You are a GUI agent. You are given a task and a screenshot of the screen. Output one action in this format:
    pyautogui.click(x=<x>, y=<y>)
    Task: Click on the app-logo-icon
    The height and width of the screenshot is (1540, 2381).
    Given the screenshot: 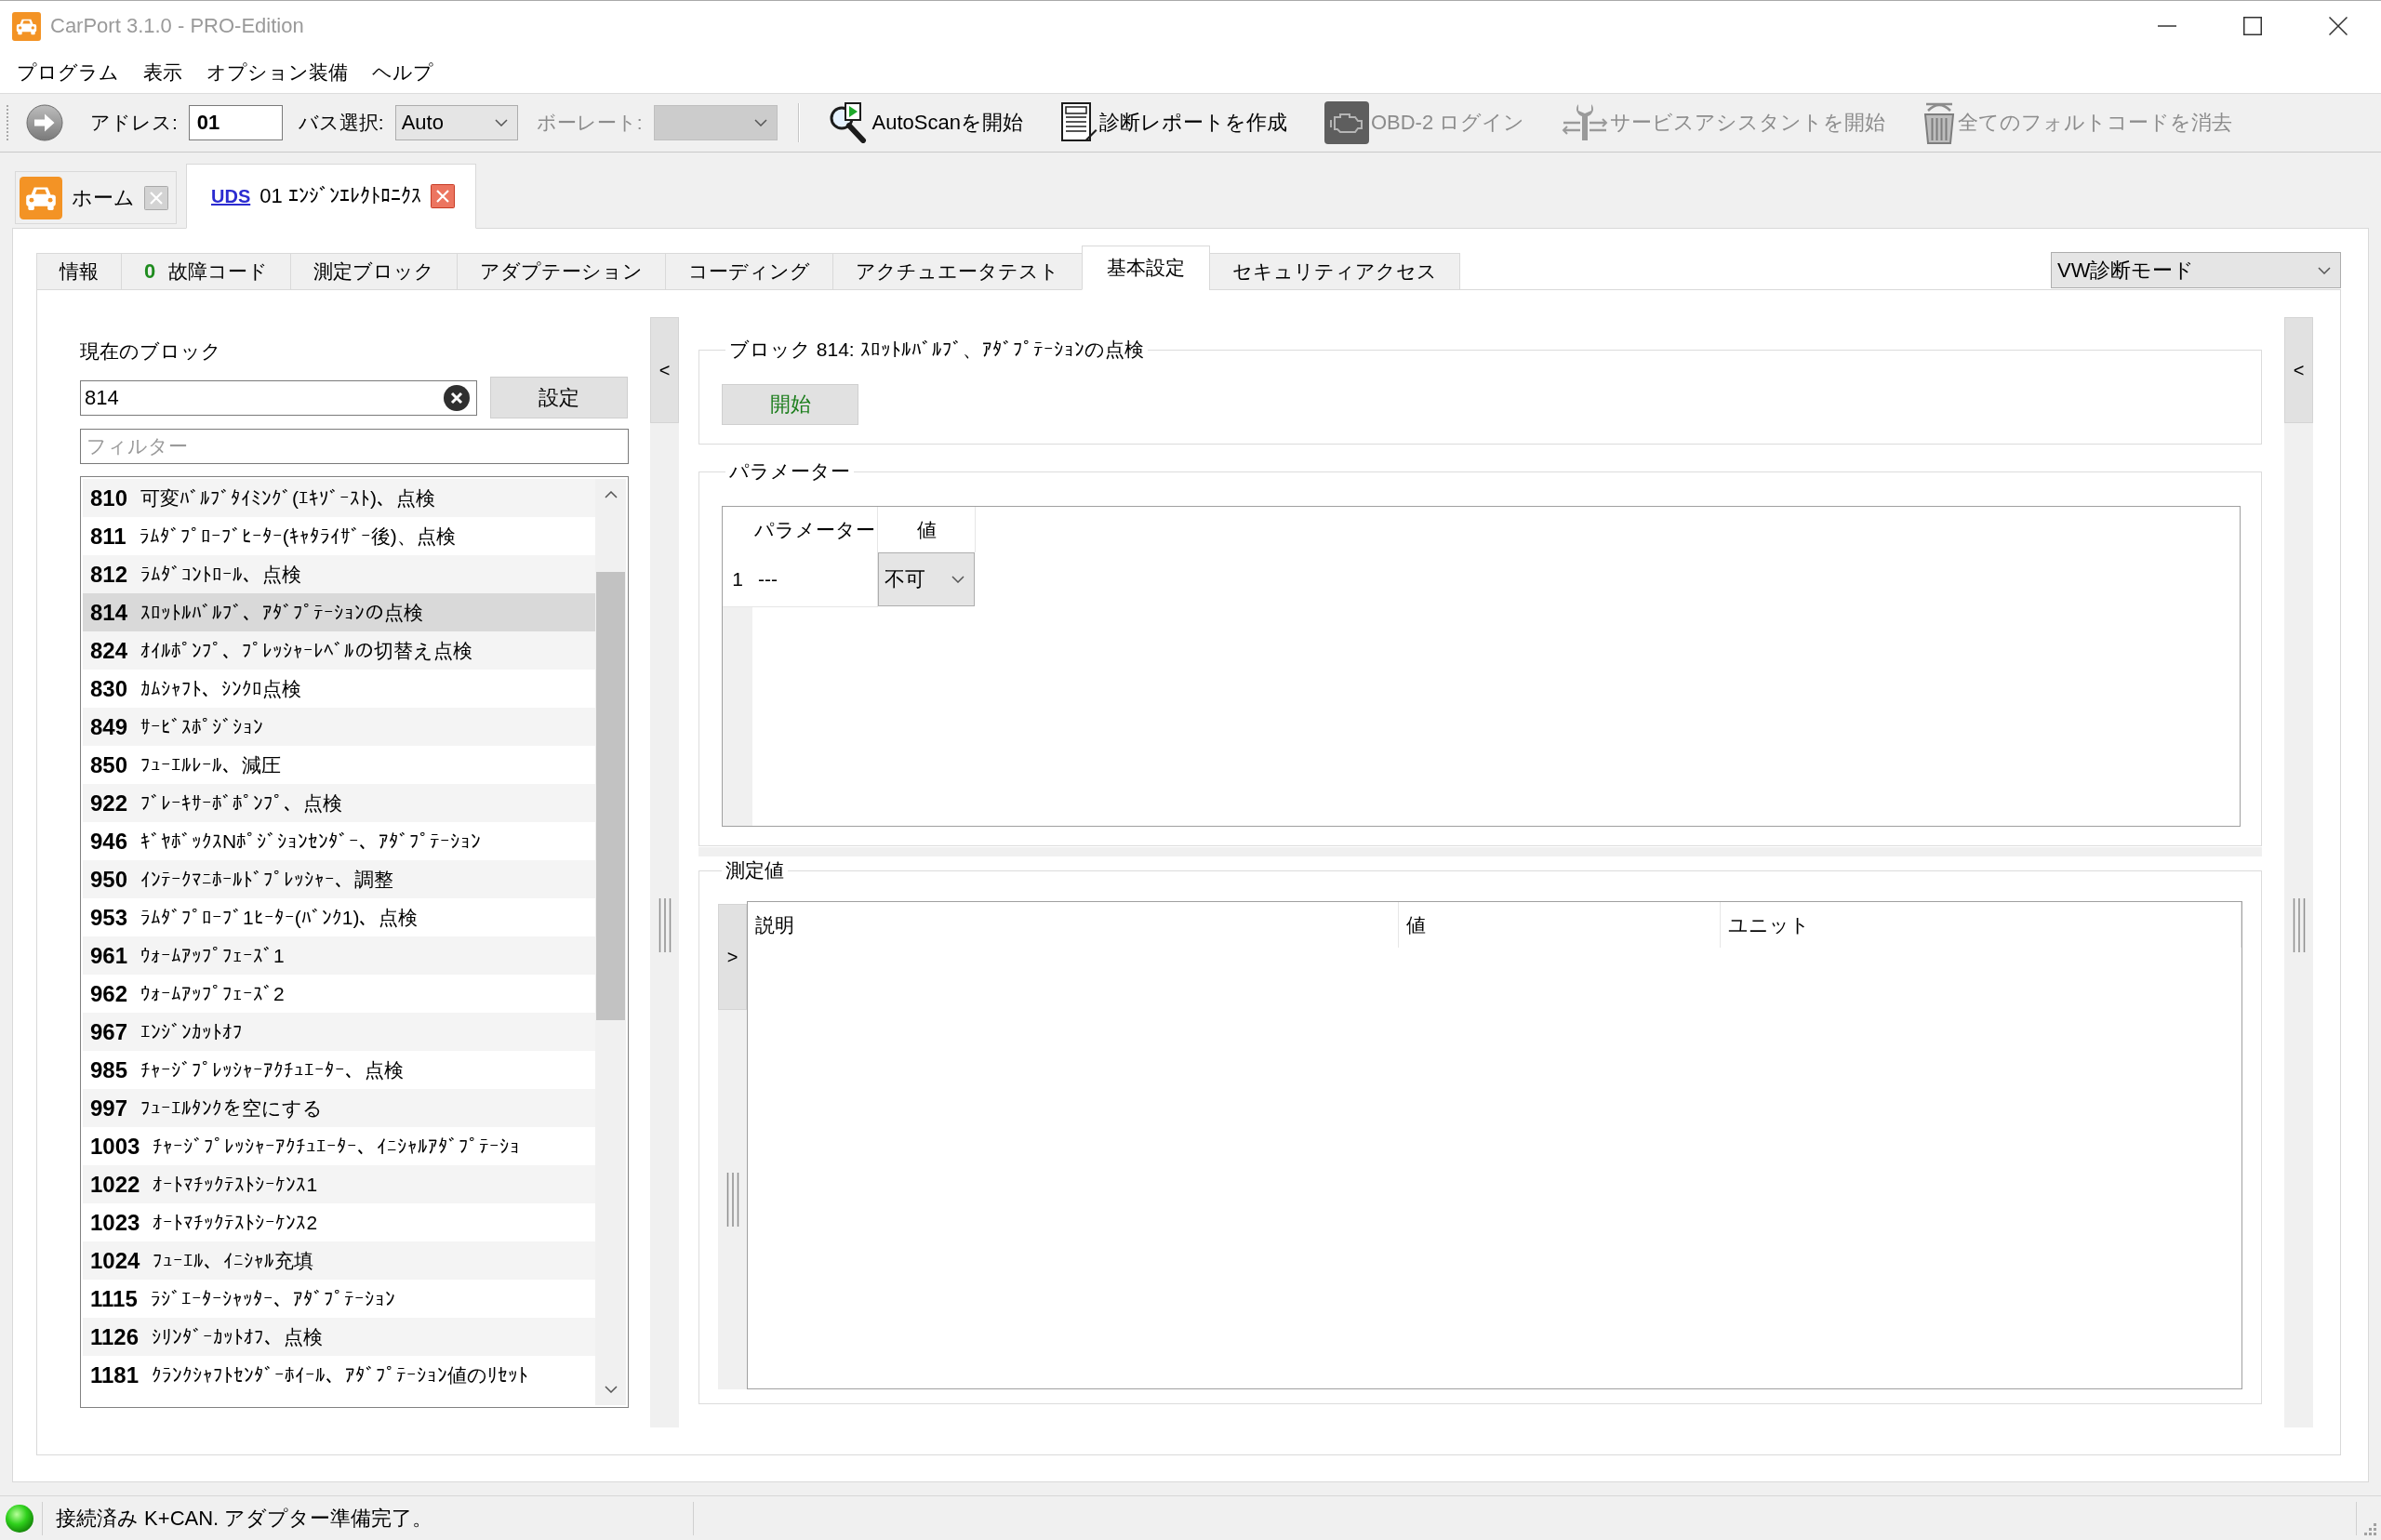 What is the action you would take?
    pyautogui.click(x=26, y=26)
    